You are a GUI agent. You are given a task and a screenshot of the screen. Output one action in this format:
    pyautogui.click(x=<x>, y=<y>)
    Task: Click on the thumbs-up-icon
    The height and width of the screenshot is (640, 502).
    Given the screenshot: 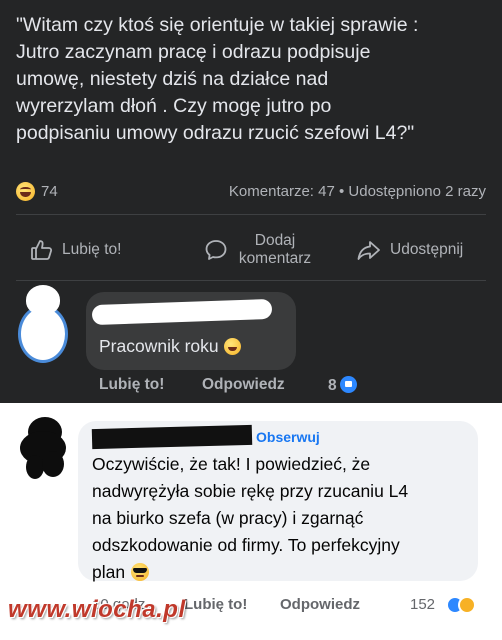 What is the action you would take?
    pyautogui.click(x=42, y=250)
    